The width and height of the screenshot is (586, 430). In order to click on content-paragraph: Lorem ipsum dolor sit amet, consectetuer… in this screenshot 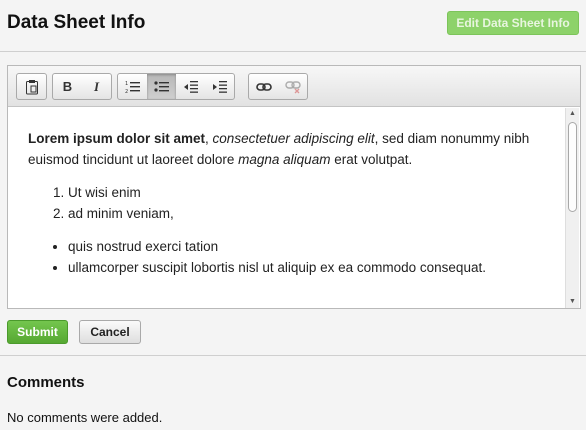, I will do `click(292, 149)`.